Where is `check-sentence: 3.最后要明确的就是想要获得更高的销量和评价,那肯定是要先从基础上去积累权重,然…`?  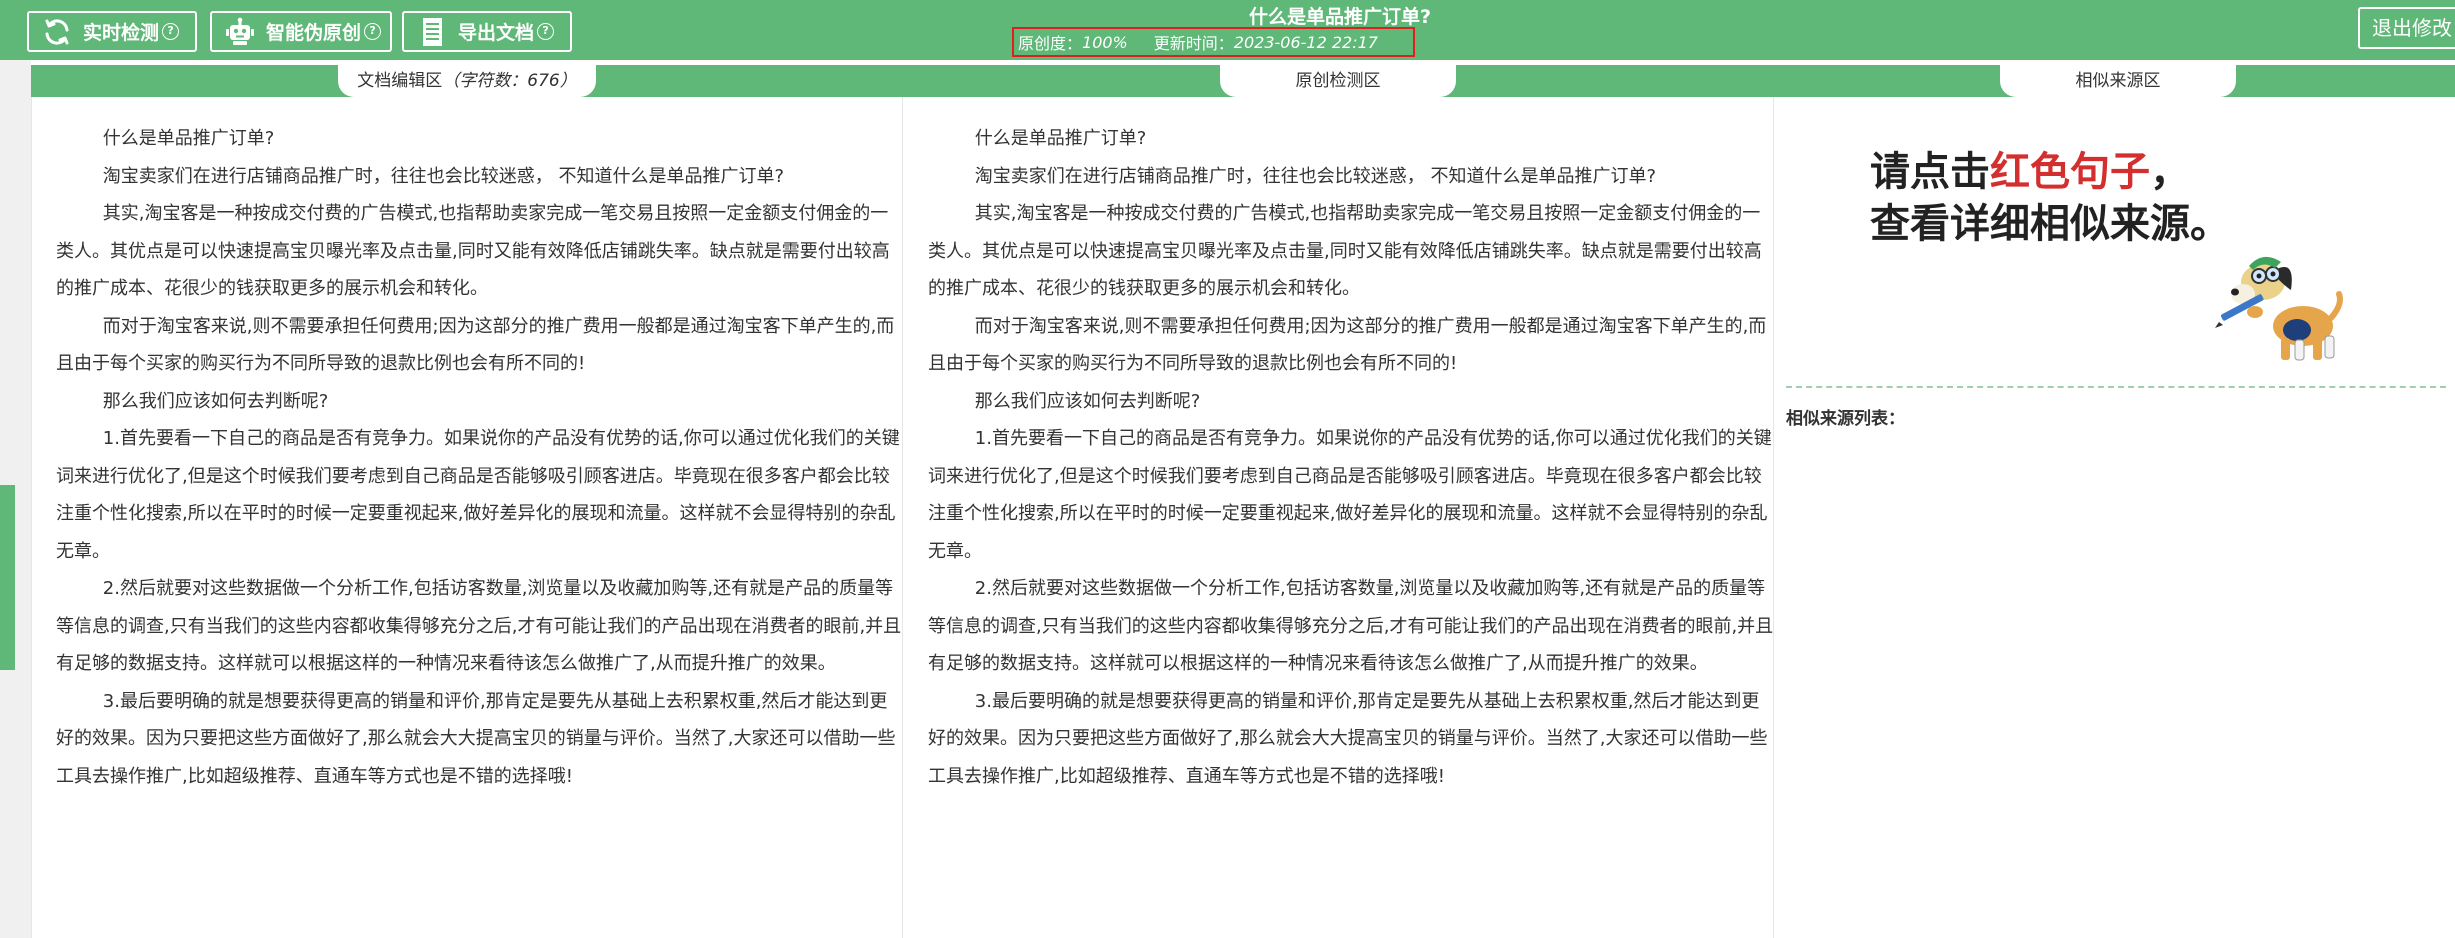
check-sentence: 3.最后要明确的就是想要获得更高的销量和评价,那肯定是要先从基础上去积累权重,然… is located at coordinates (1351, 739).